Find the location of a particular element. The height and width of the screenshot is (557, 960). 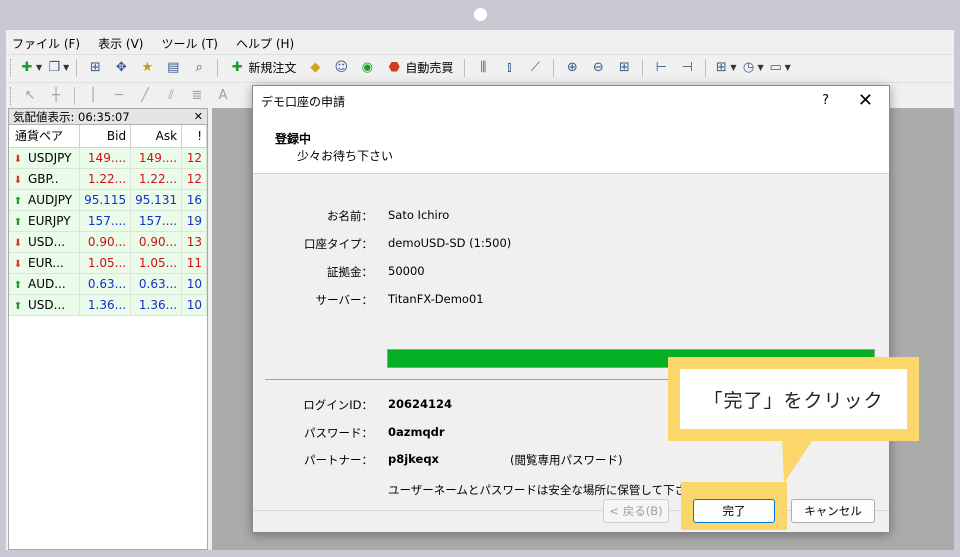

terminal-button: ▤ is located at coordinates (173, 68).